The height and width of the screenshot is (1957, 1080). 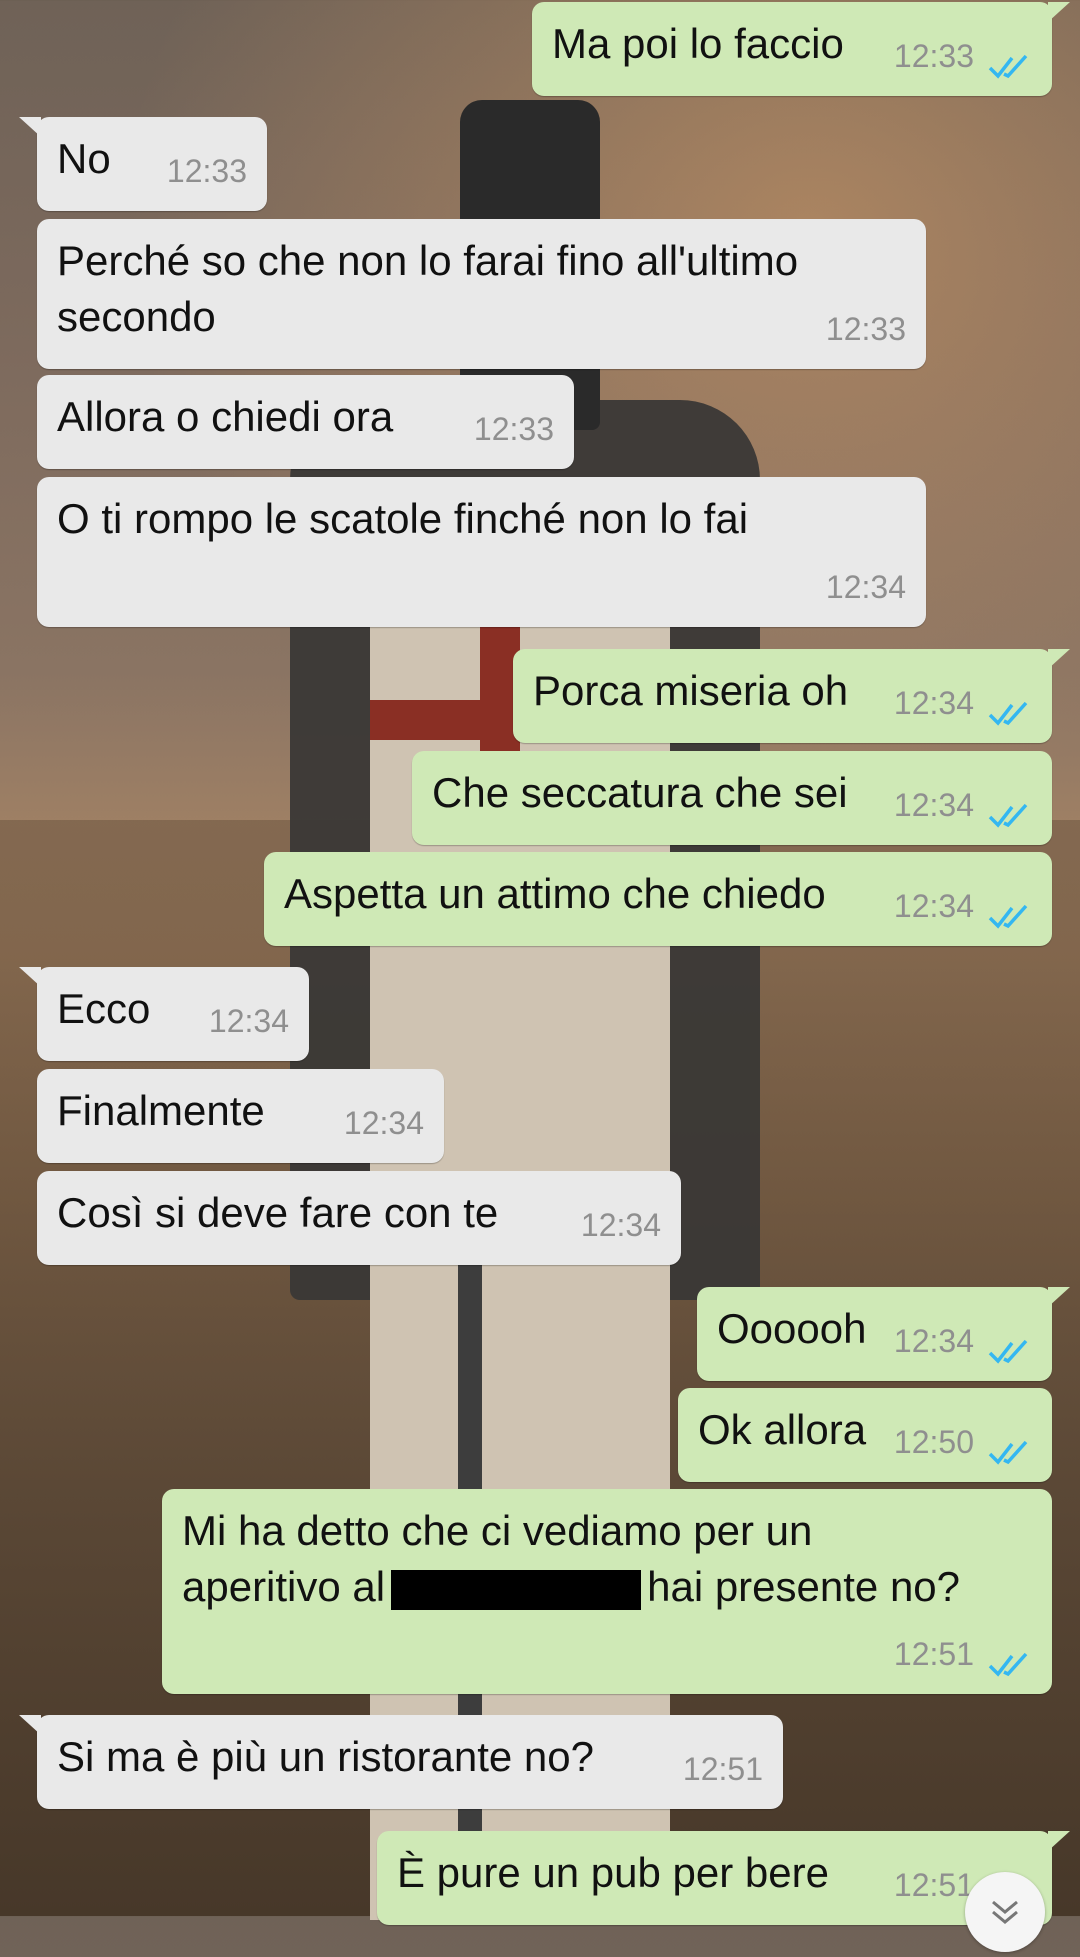 I want to click on message-time: 12:50, so click(x=933, y=1442).